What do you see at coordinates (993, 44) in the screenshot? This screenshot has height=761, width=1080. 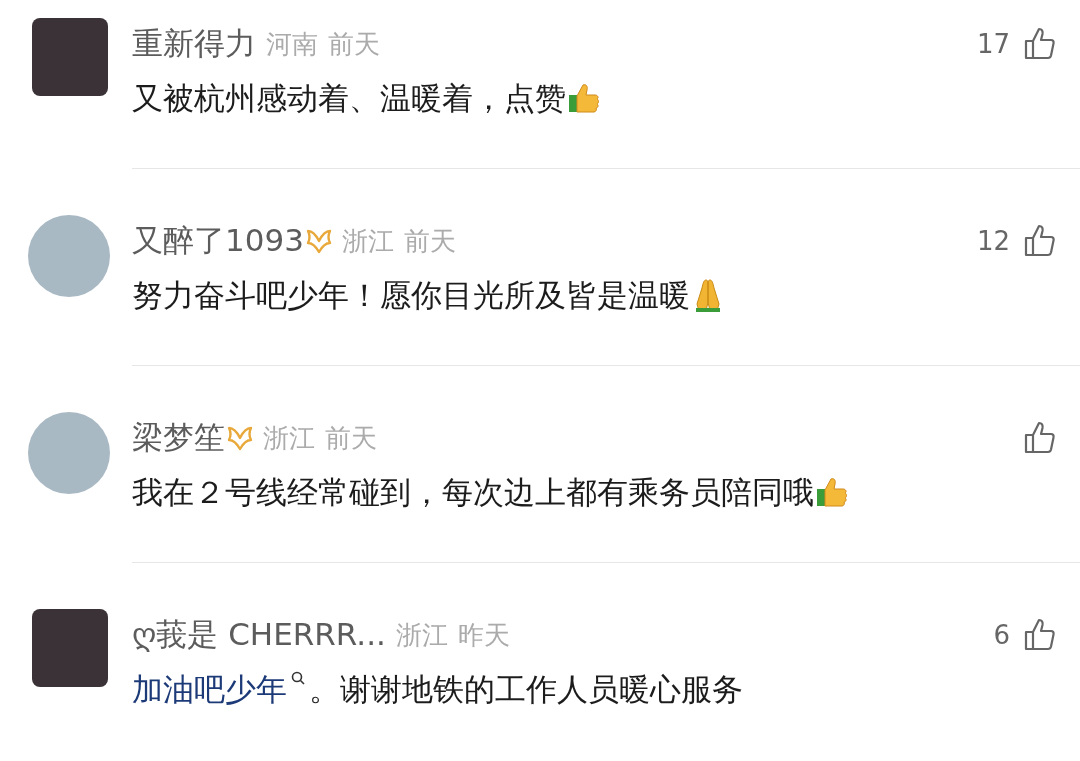 I see `like-count: 17` at bounding box center [993, 44].